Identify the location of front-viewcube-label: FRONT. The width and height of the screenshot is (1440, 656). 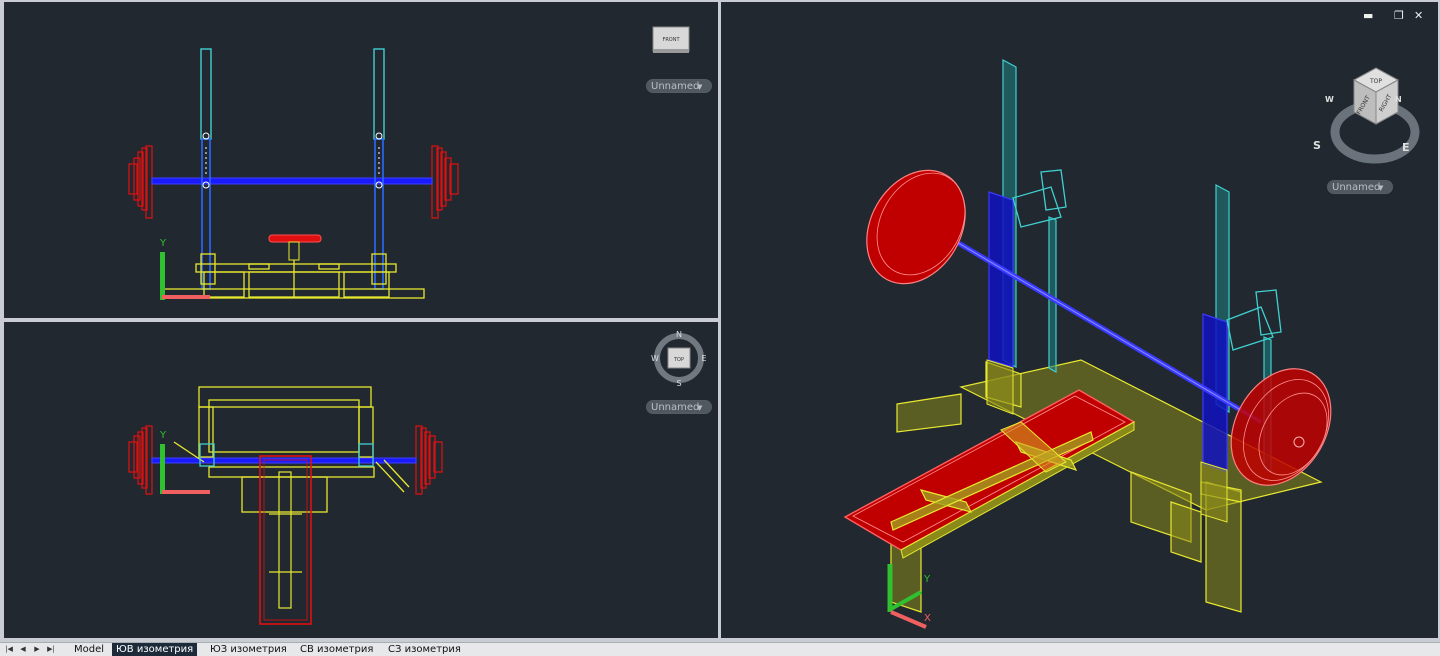
(671, 40).